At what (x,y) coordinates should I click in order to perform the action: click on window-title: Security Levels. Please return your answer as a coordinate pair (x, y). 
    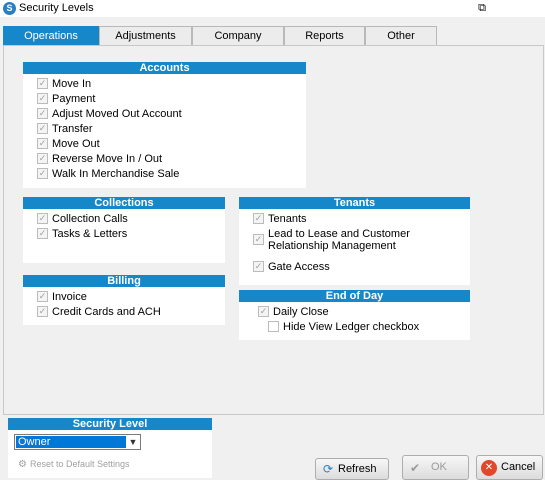
    Looking at the image, I should click on (56, 8).